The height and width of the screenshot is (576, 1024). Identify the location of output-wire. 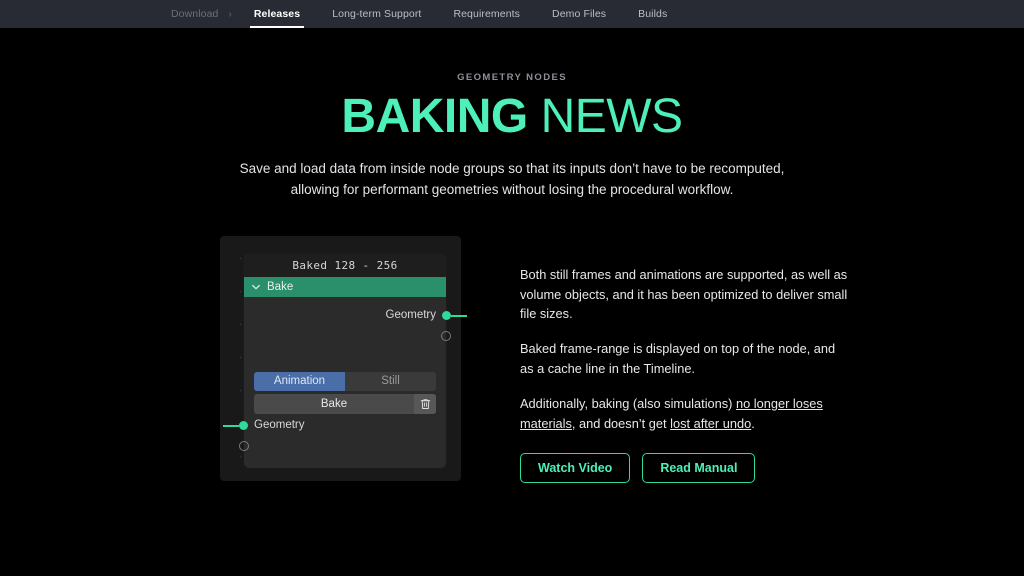
(459, 315).